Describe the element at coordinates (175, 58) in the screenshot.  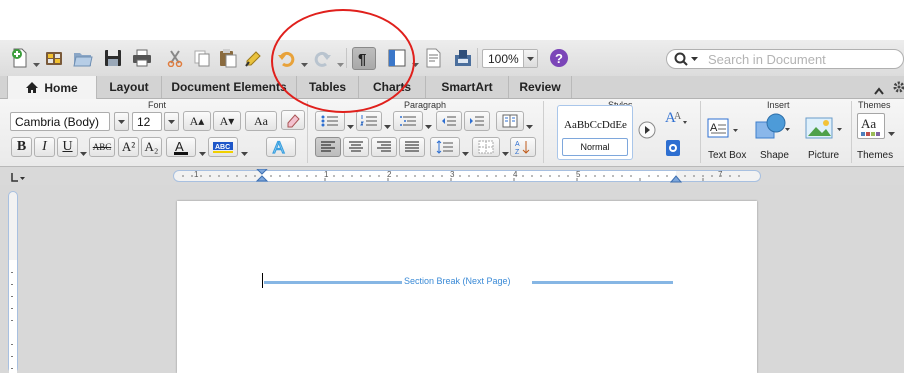
I see `cut-icon` at that location.